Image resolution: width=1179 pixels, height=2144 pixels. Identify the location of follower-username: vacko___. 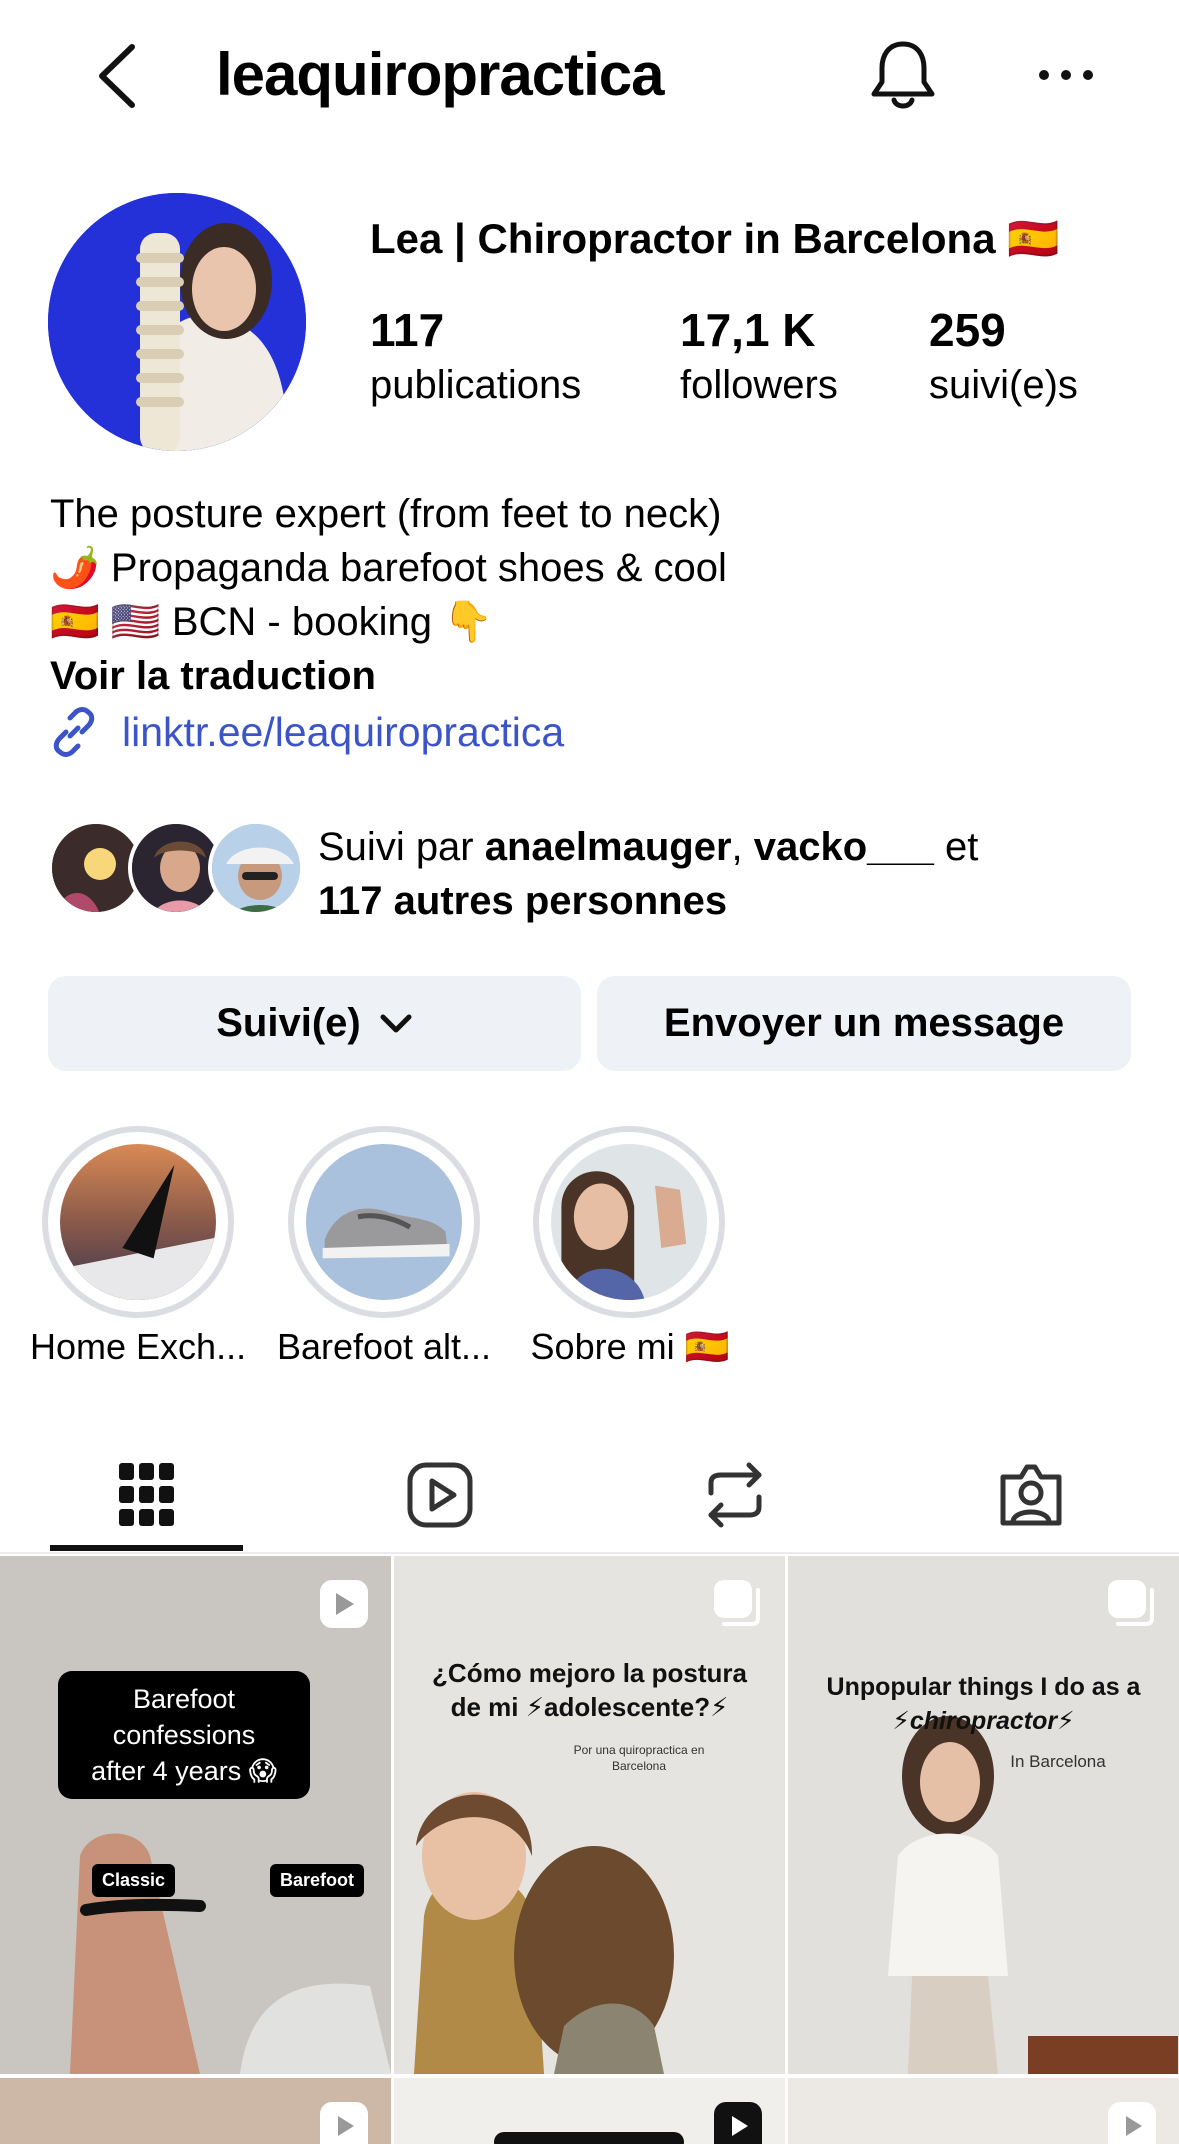
(844, 847).